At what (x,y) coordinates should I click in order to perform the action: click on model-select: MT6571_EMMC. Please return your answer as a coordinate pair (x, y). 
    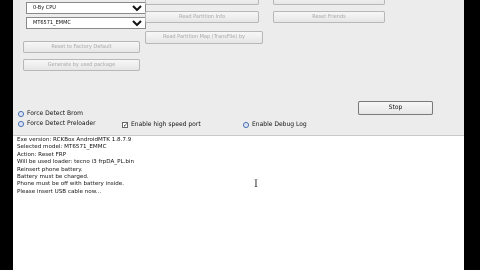
    Looking at the image, I should click on (86, 23).